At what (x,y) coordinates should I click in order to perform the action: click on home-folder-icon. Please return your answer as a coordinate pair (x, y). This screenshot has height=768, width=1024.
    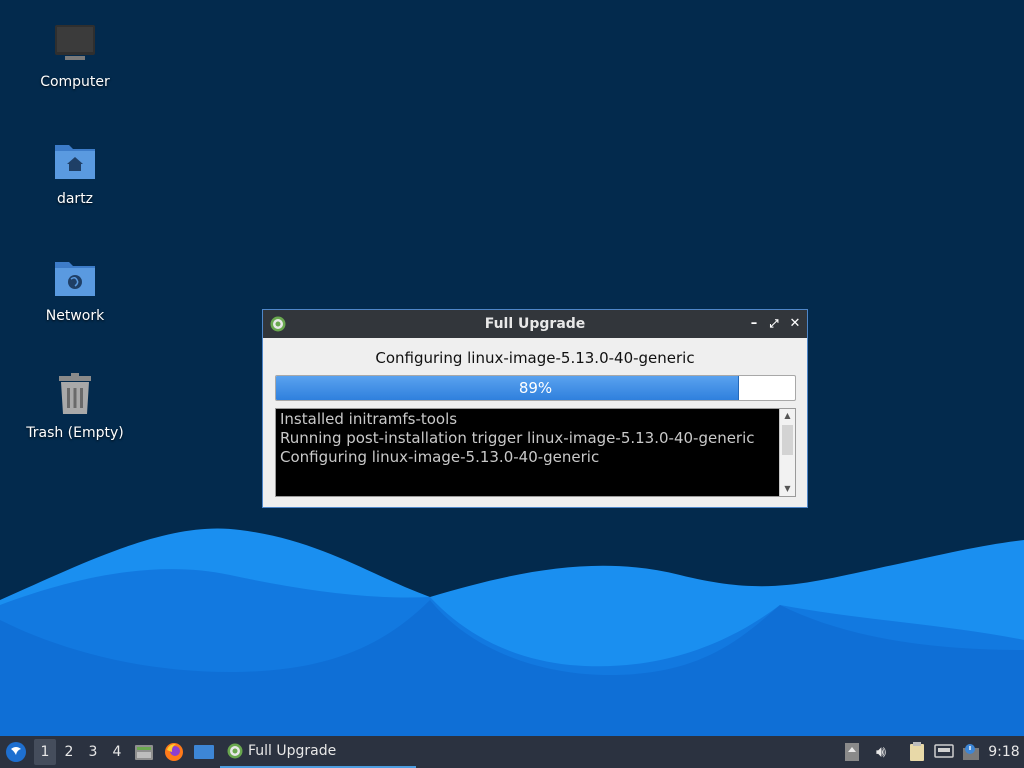
    Looking at the image, I should click on (75, 162).